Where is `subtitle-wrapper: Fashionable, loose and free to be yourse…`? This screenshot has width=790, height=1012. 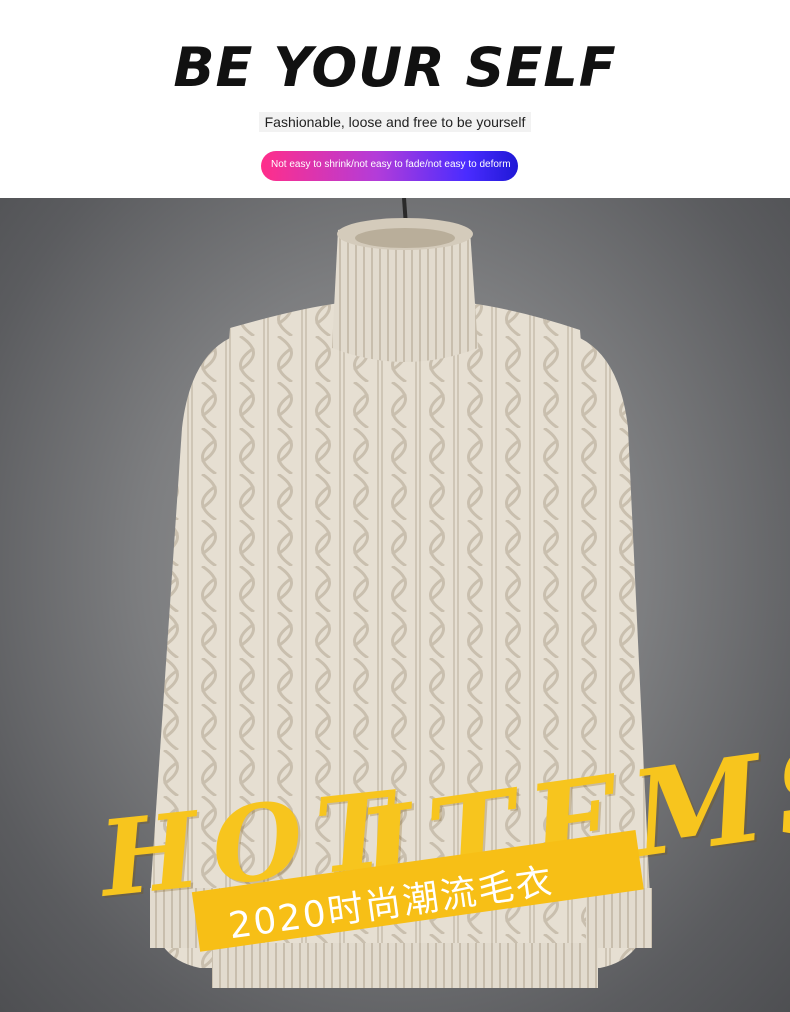
subtitle-wrapper: Fashionable, loose and free to be yourse… is located at coordinates (395, 122).